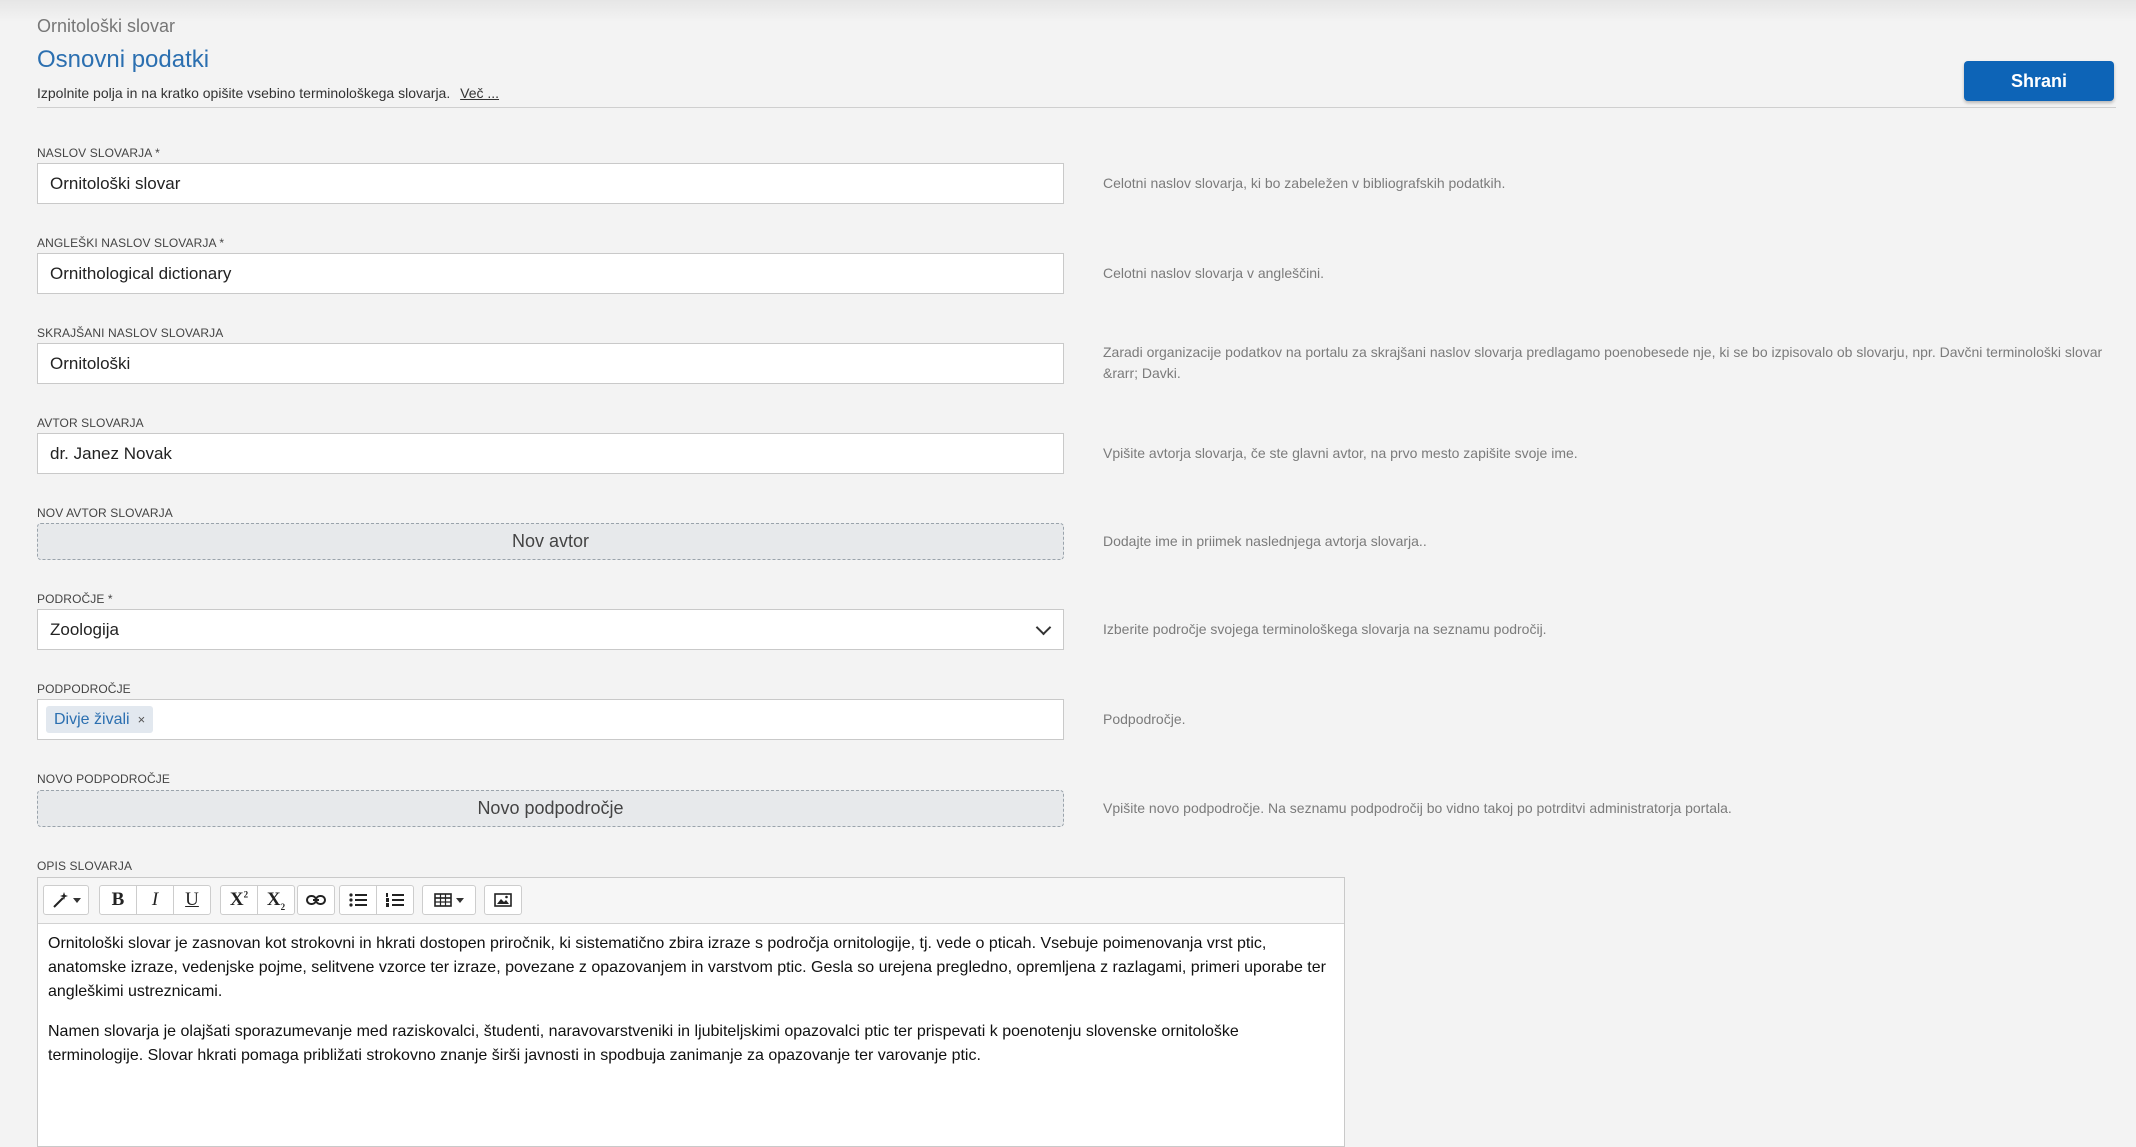 The image size is (2136, 1147). What do you see at coordinates (75, 599) in the screenshot?
I see `domain-label: PODROČJE *` at bounding box center [75, 599].